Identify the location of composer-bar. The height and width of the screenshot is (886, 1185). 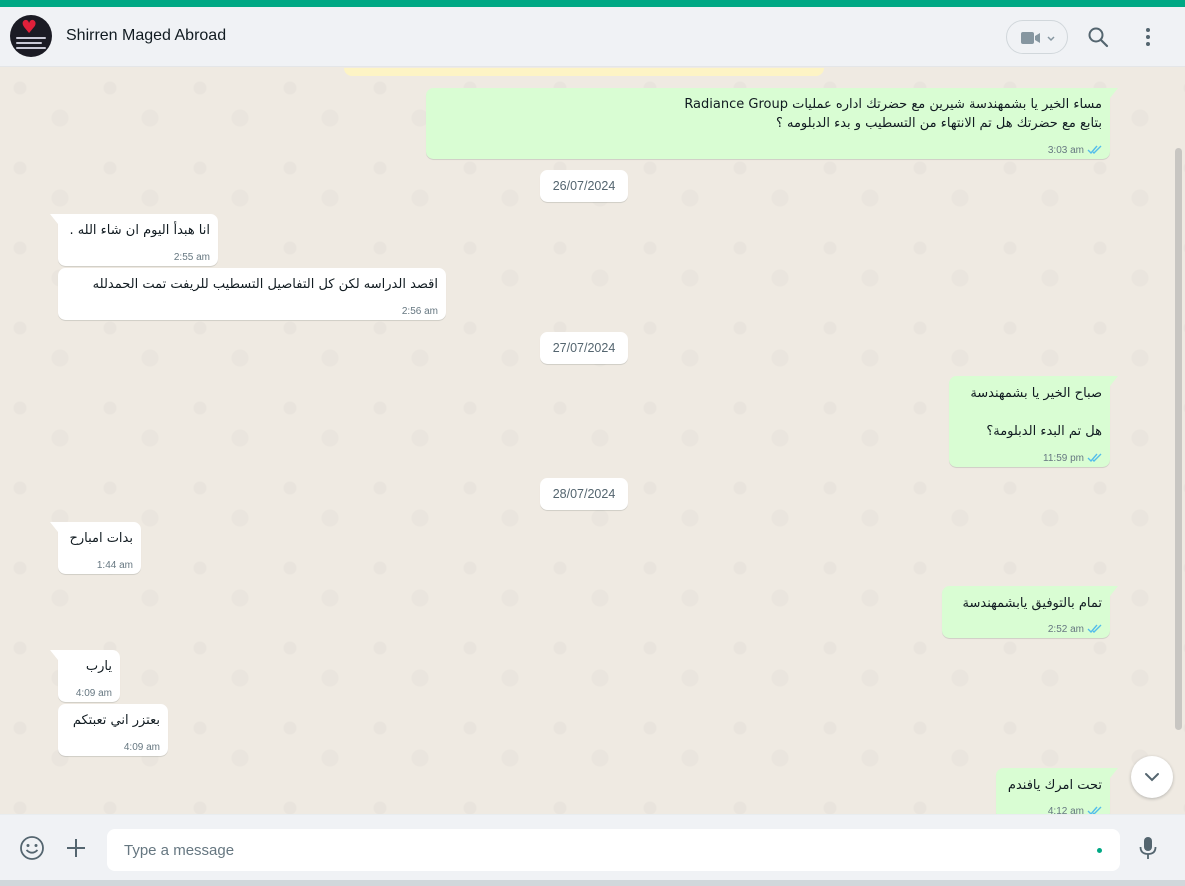
(592, 850).